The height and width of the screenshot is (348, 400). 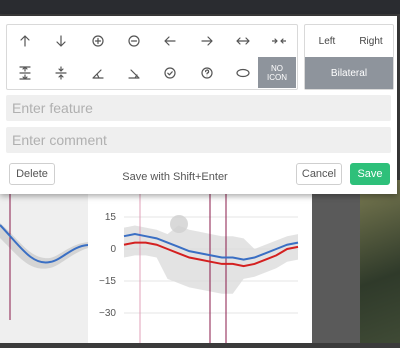 I want to click on arrows-horizontal-icon, so click(x=243, y=41).